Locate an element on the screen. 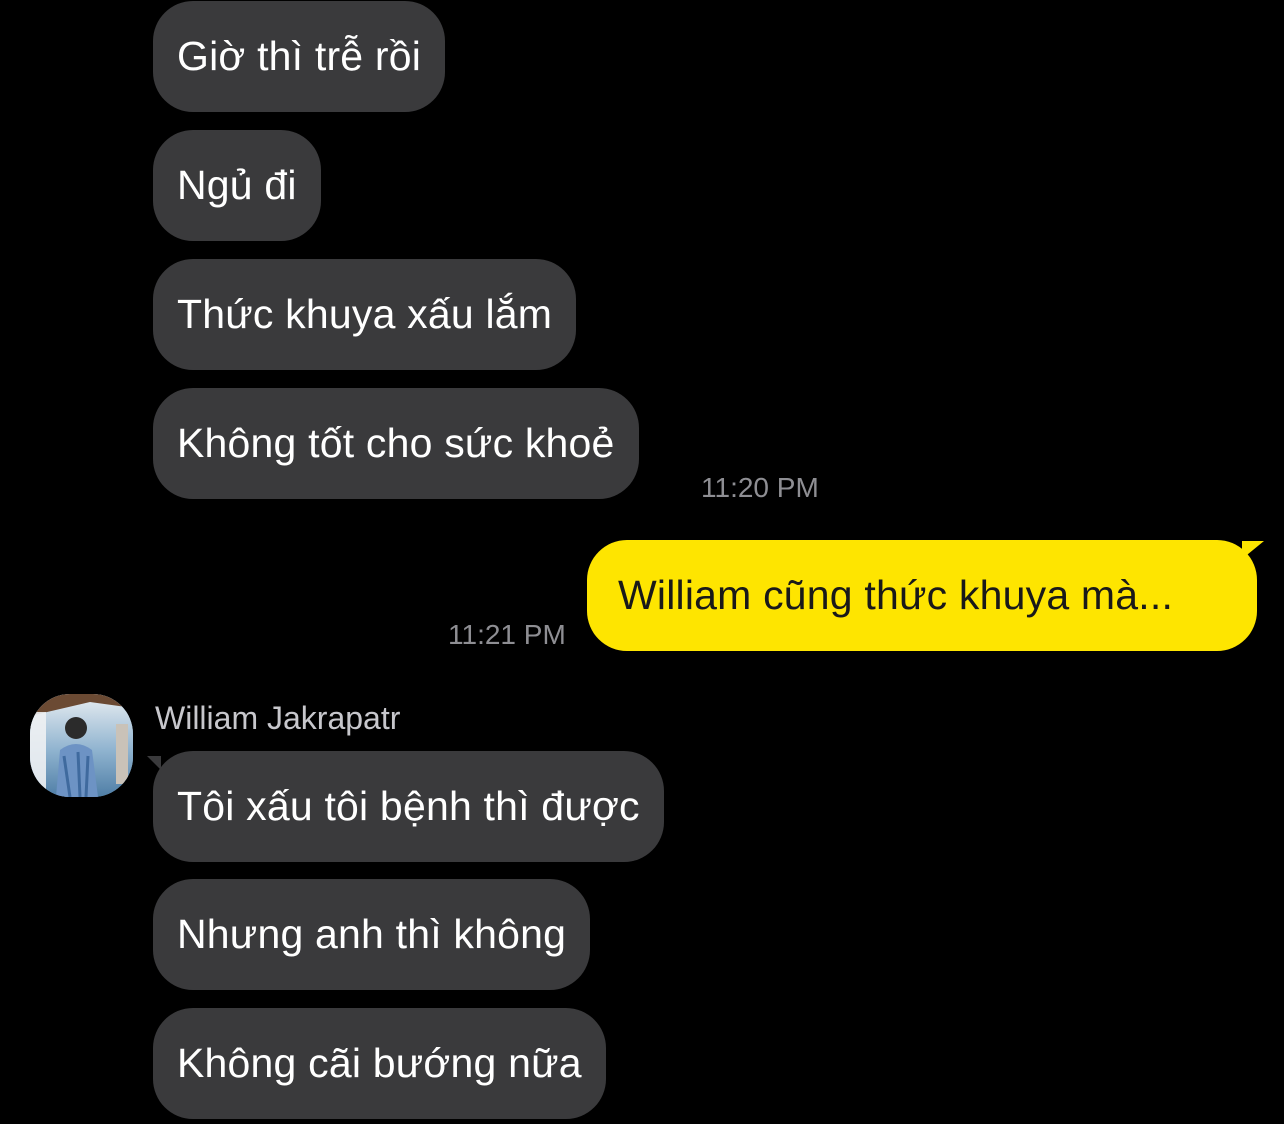  message-text: Không cãi bướng nữa is located at coordinates (379, 1063).